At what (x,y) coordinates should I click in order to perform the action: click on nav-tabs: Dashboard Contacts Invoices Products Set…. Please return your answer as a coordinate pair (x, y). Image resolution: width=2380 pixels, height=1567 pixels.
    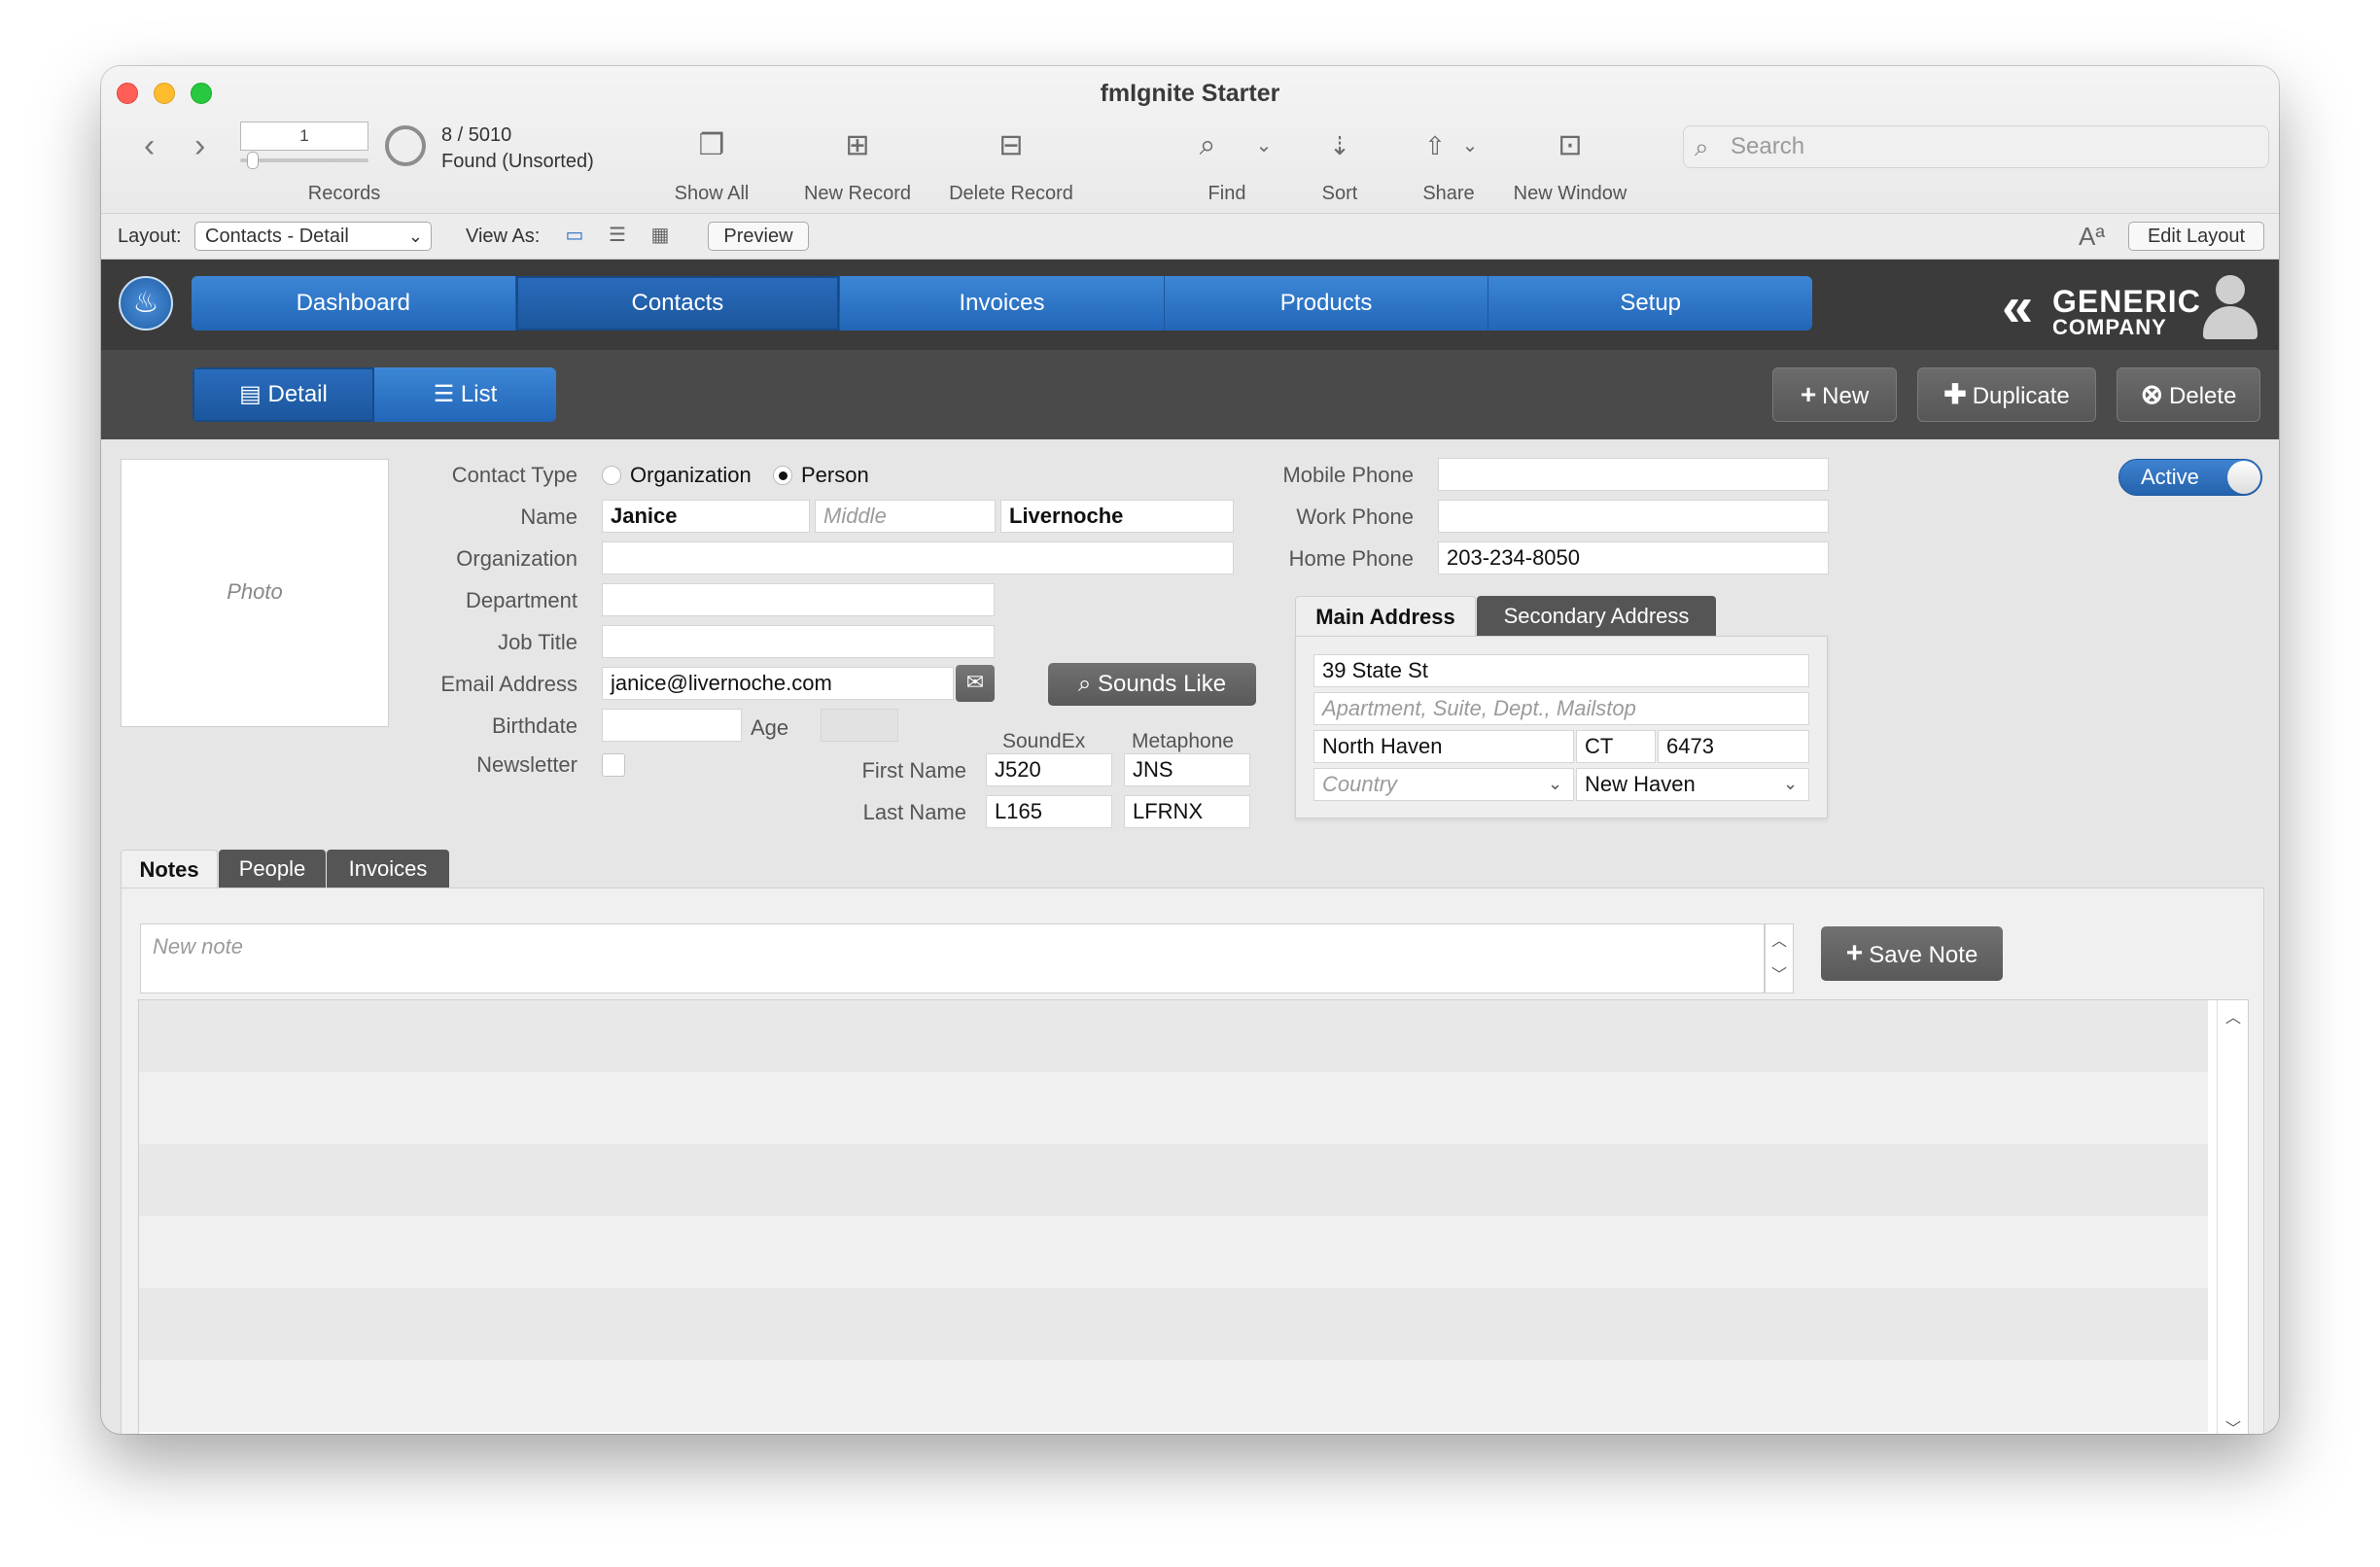
    Looking at the image, I should click on (1002, 304).